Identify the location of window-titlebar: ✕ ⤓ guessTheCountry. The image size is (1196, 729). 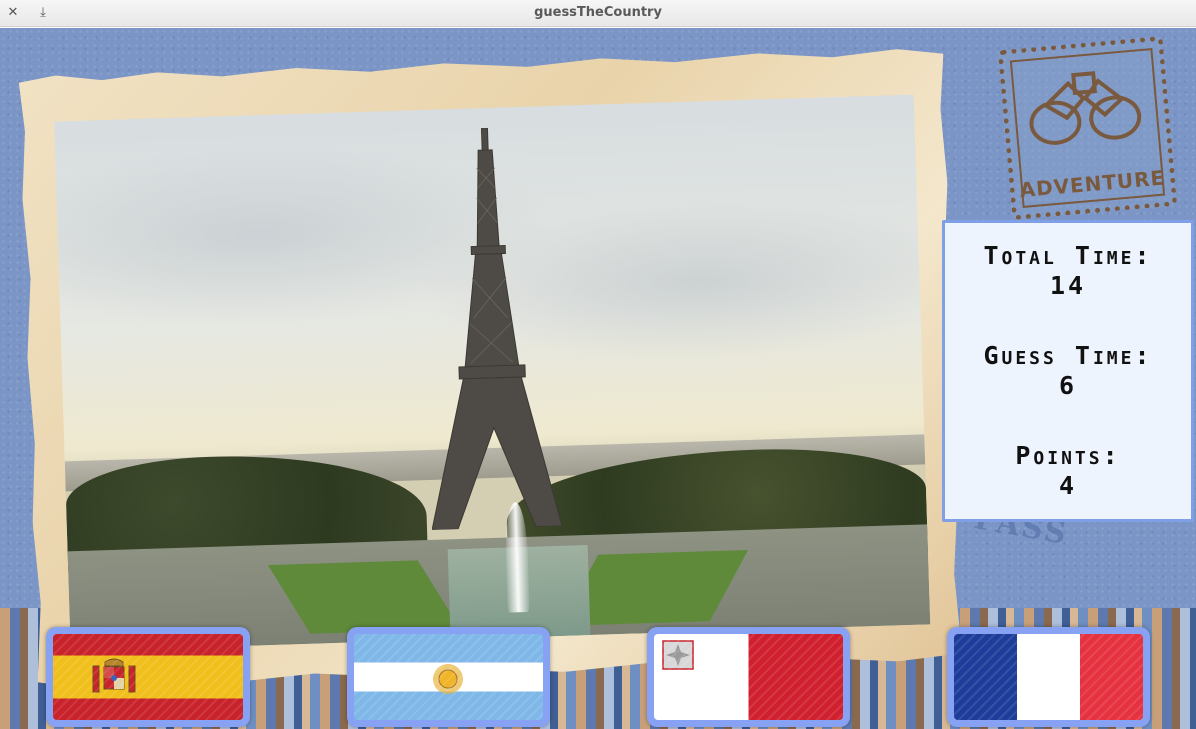
(598, 13).